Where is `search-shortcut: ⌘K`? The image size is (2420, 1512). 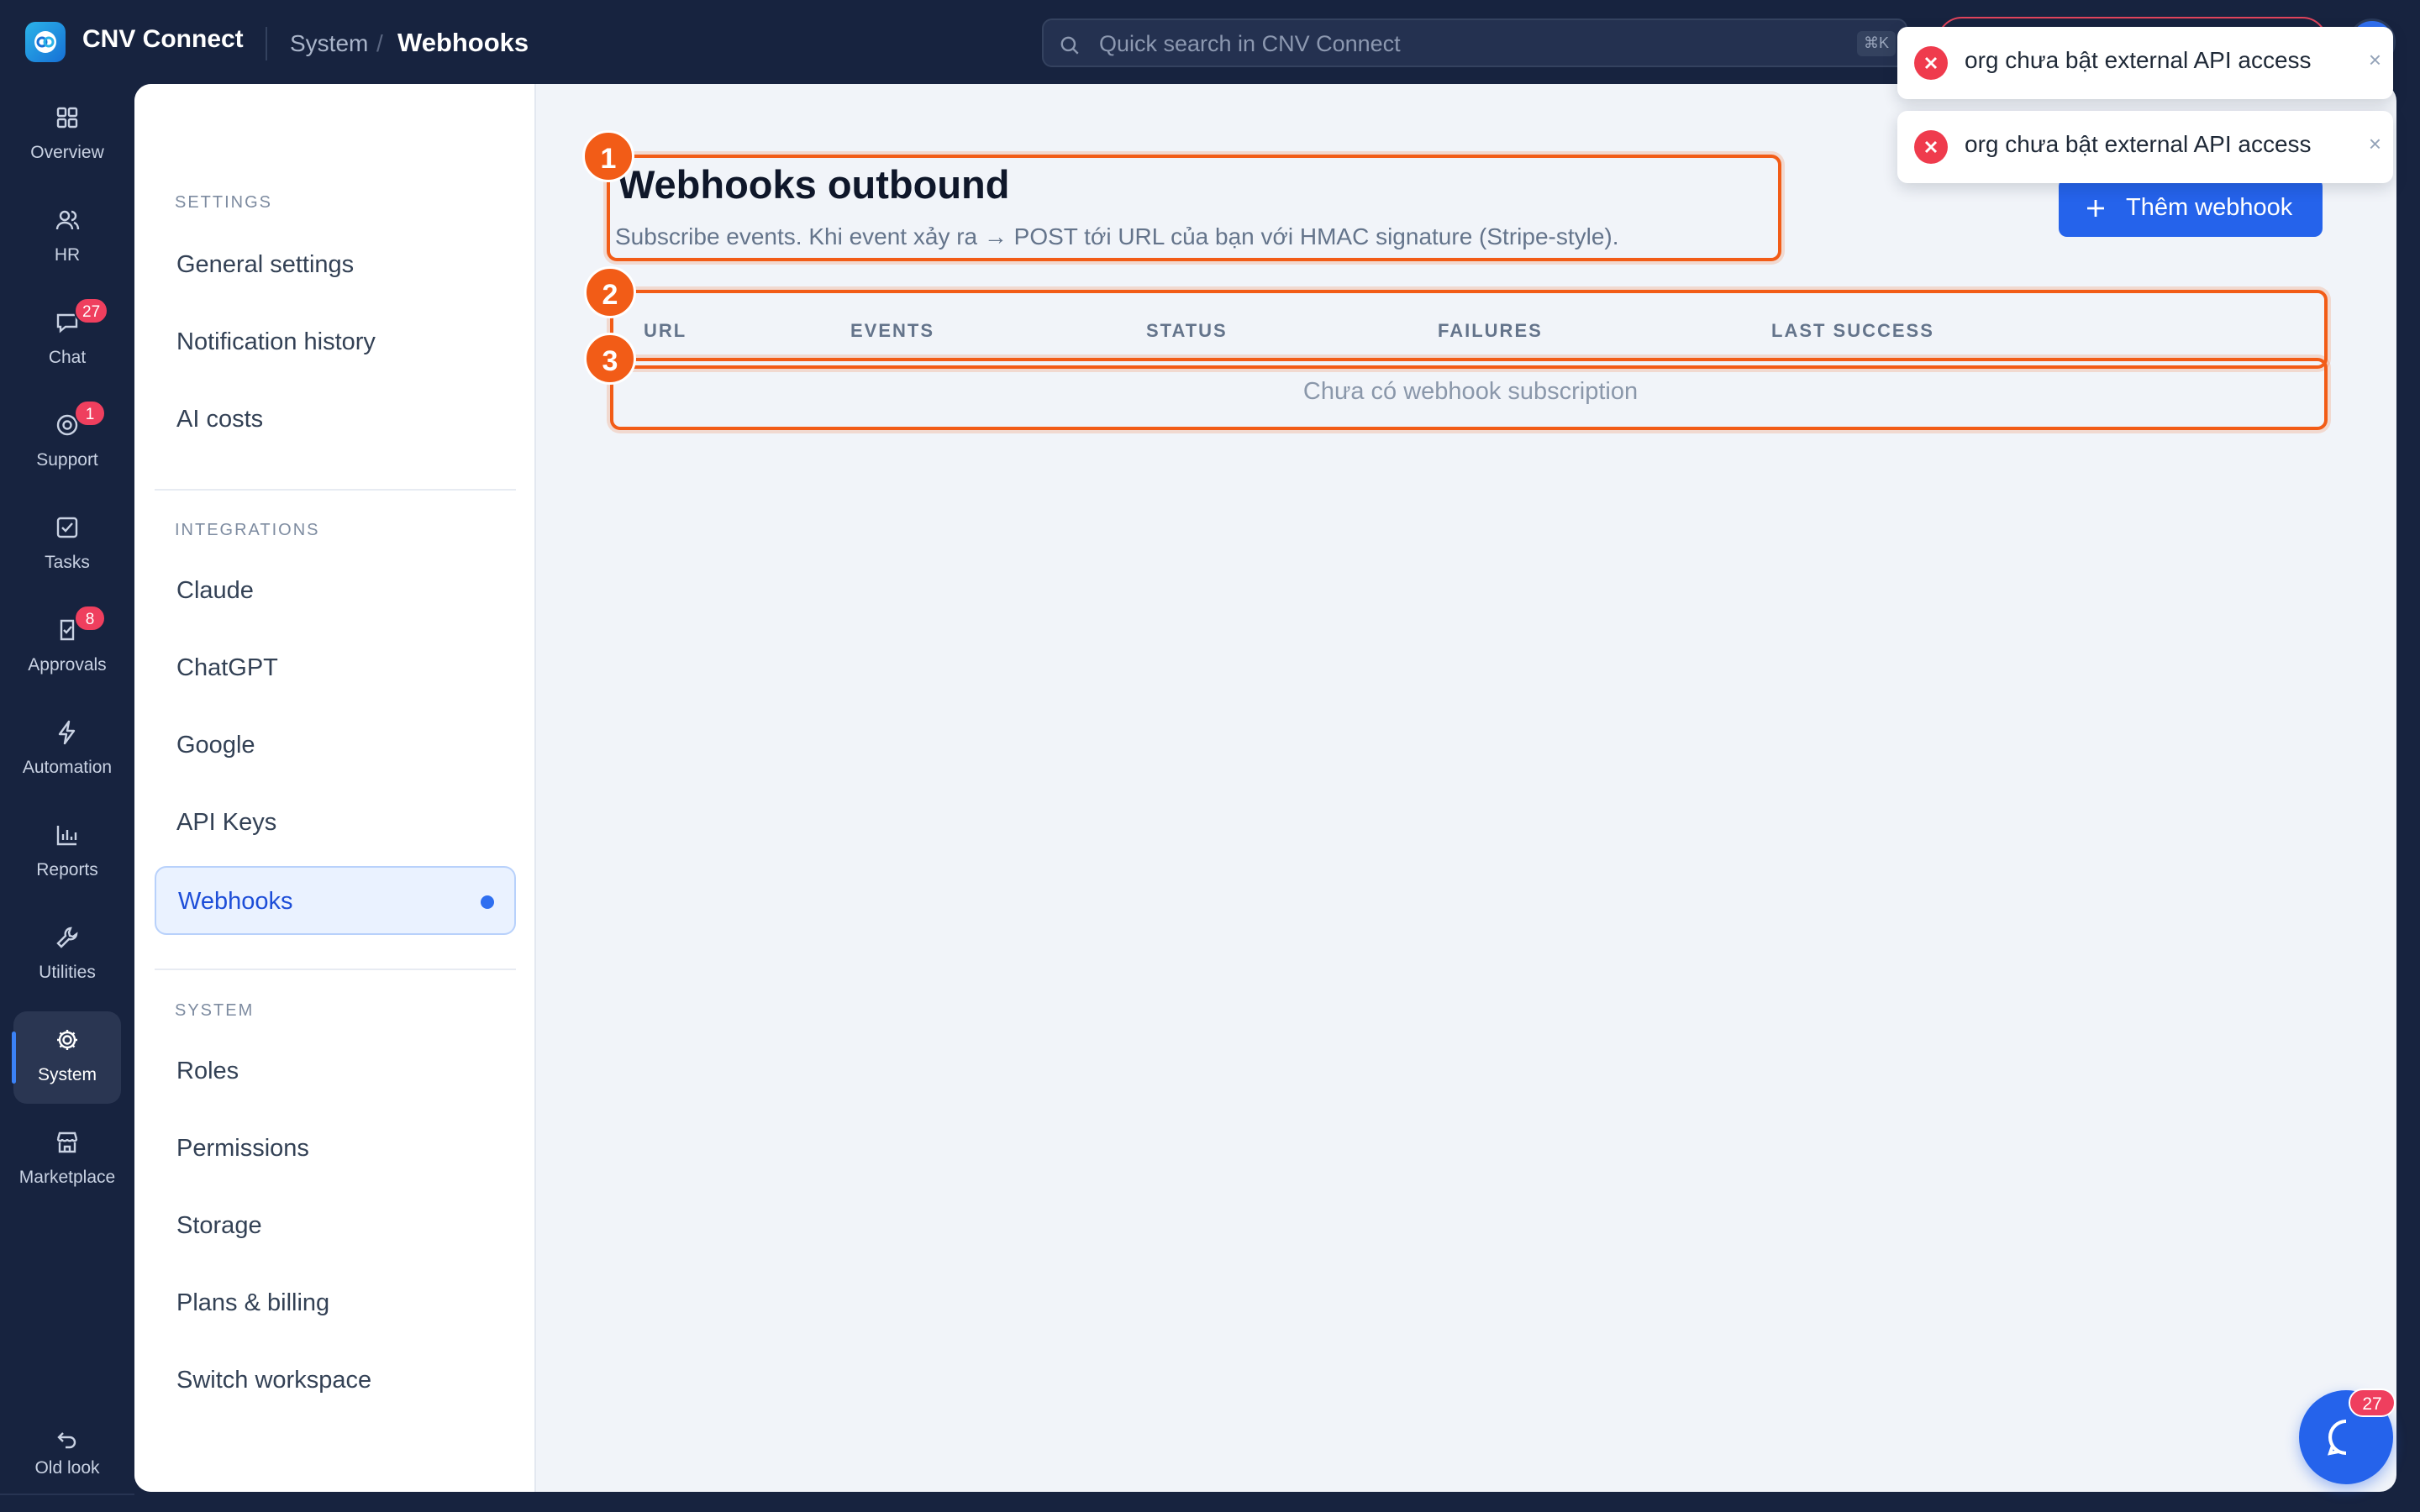 search-shortcut: ⌘K is located at coordinates (1876, 43).